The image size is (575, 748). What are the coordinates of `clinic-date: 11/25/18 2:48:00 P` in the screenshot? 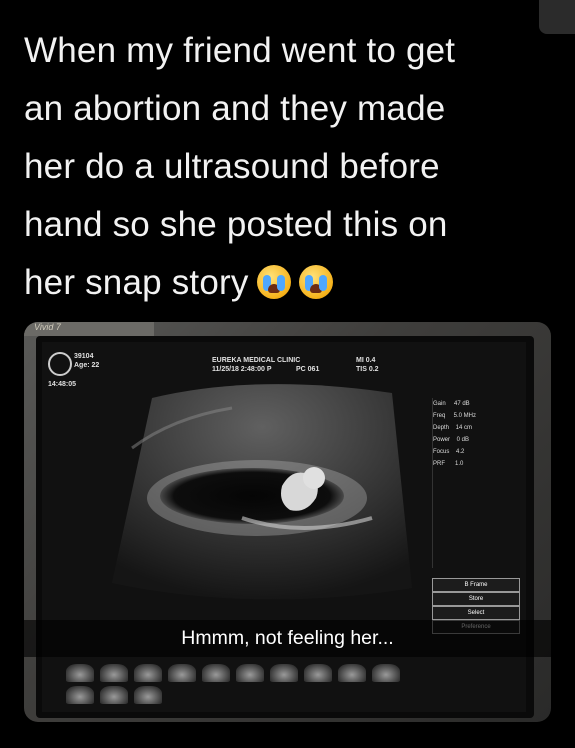 It's located at (242, 369).